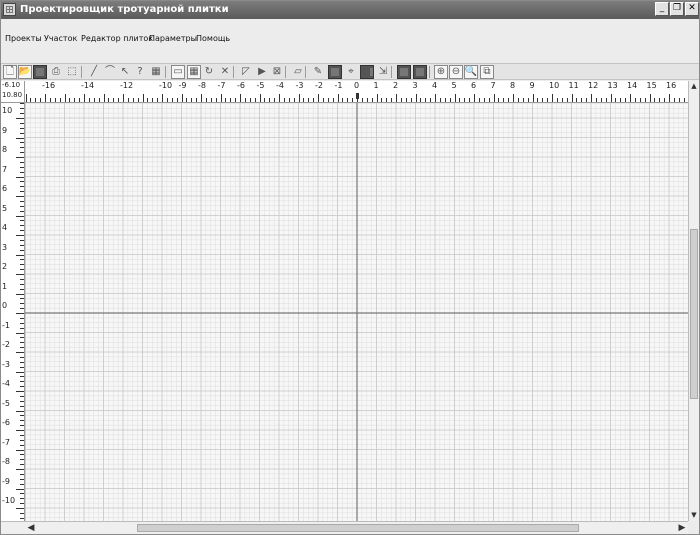 This screenshot has height=535, width=700. I want to click on node-button: ⌖, so click(351, 72).